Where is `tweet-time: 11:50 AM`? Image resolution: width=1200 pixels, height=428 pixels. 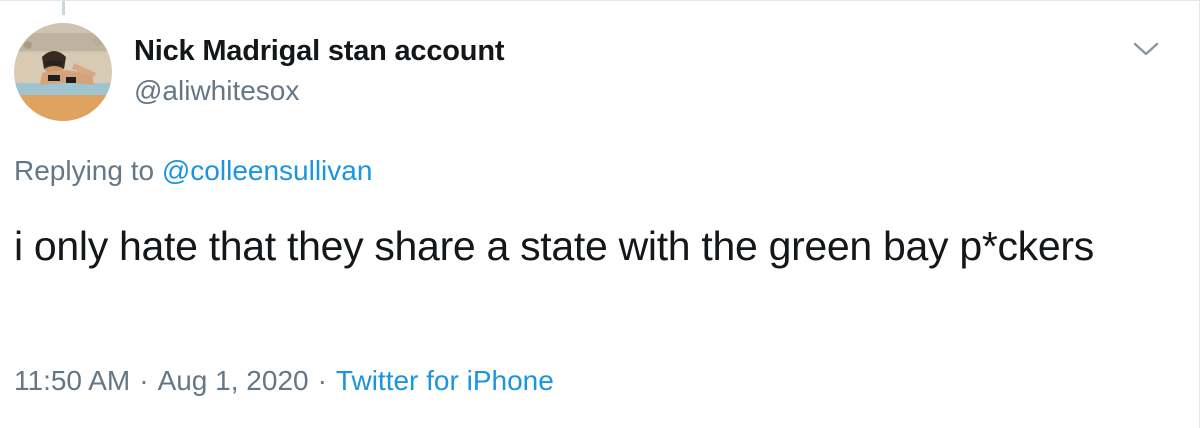
tweet-time: 11:50 AM is located at coordinates (72, 380).